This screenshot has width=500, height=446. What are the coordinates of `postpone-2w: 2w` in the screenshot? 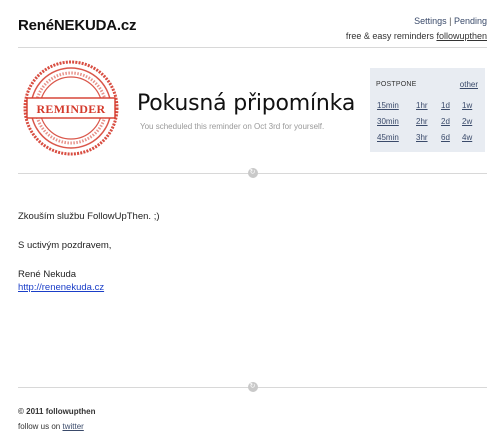 It's located at (467, 121).